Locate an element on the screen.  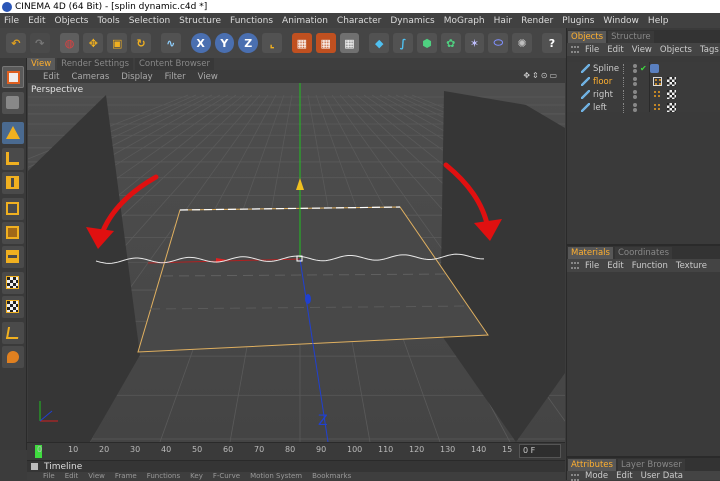
x-axis-icon: X is located at coordinates (200, 43).